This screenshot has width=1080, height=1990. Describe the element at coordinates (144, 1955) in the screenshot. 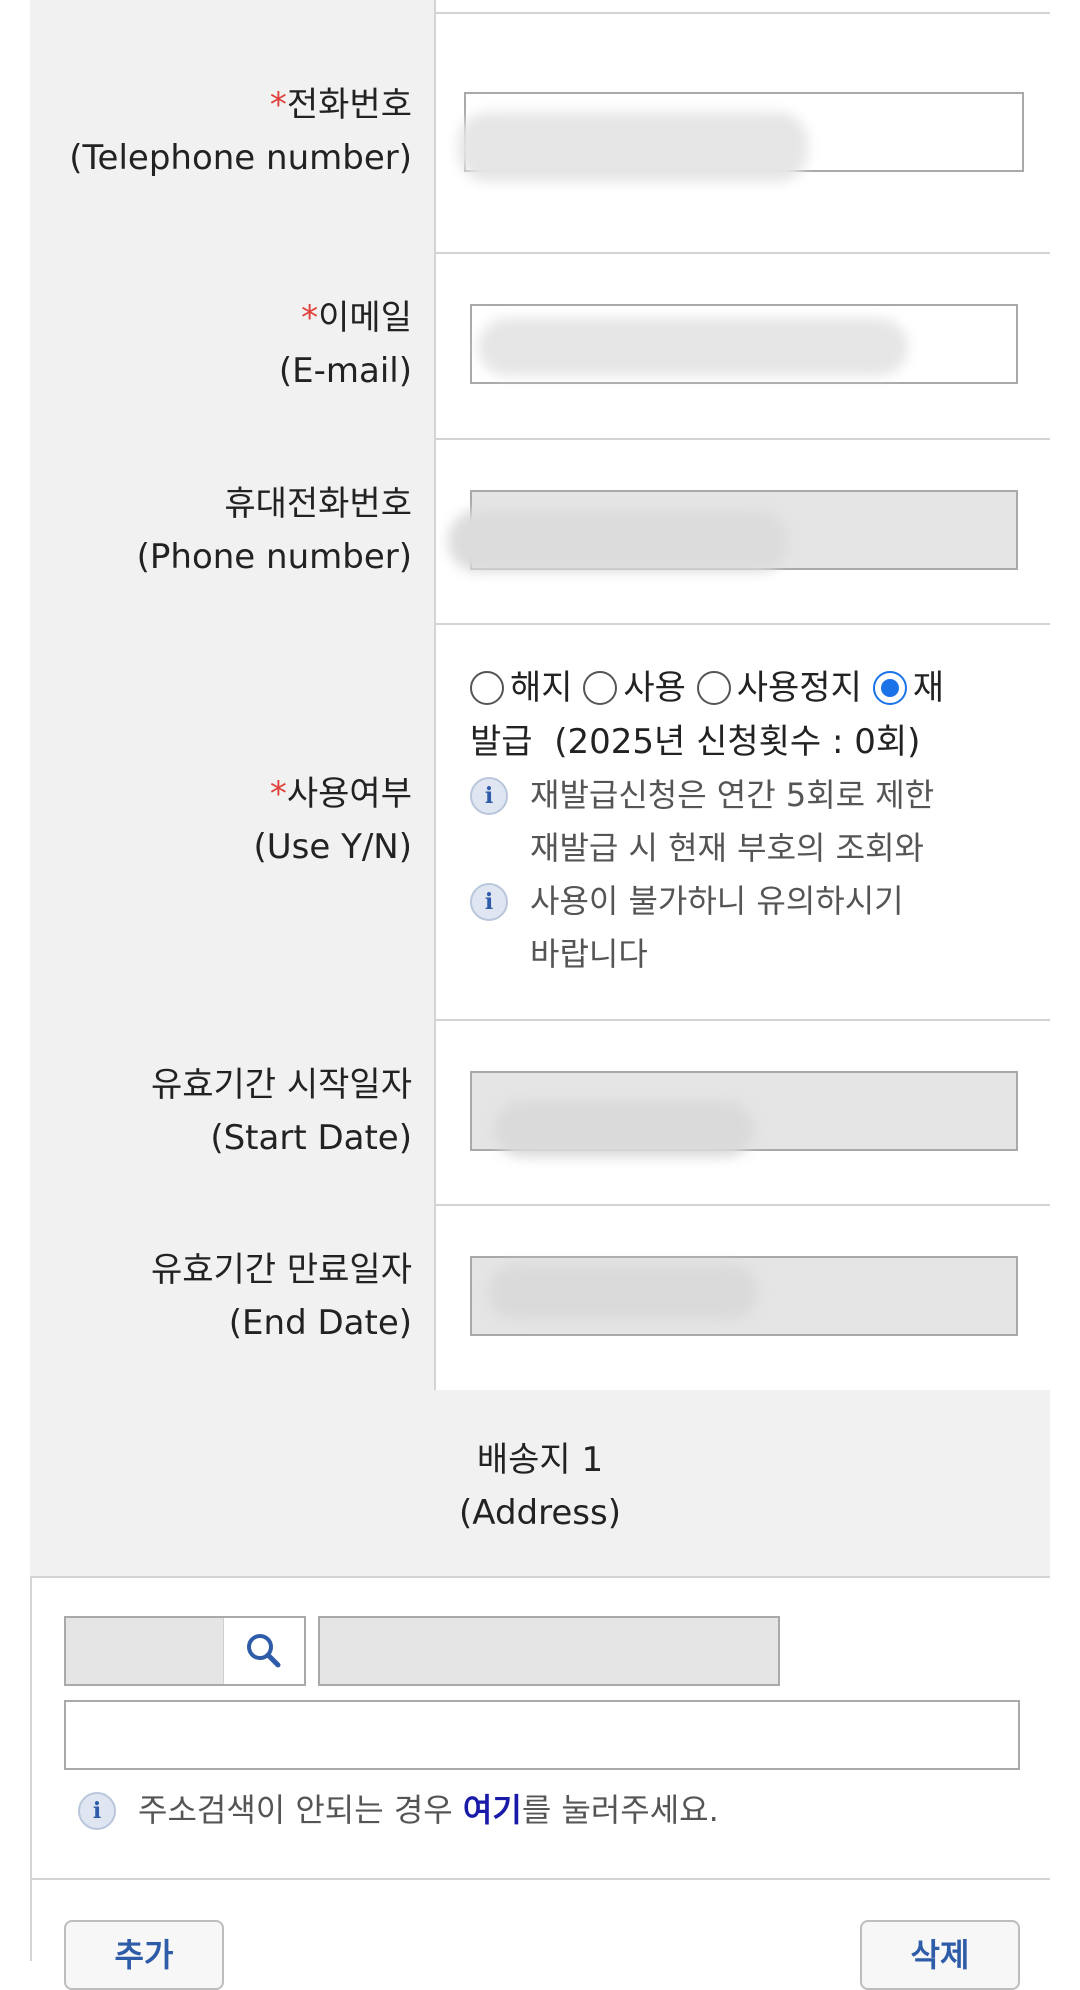

I see `add-button: 추가` at that location.